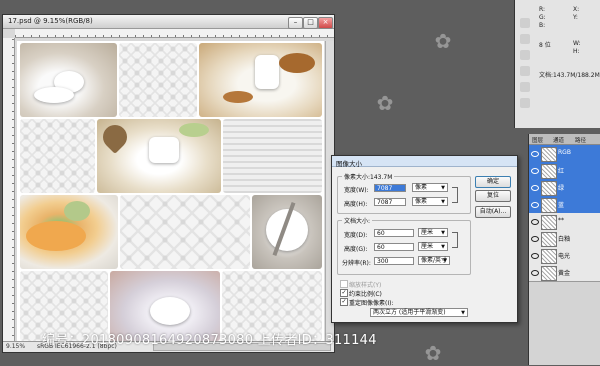  What do you see at coordinates (9, 195) in the screenshot?
I see `vertical-ruler` at bounding box center [9, 195].